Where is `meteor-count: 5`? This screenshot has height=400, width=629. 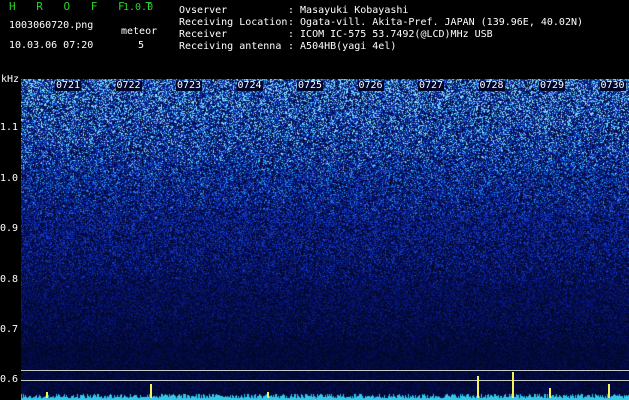 meteor-count: 5 is located at coordinates (141, 45).